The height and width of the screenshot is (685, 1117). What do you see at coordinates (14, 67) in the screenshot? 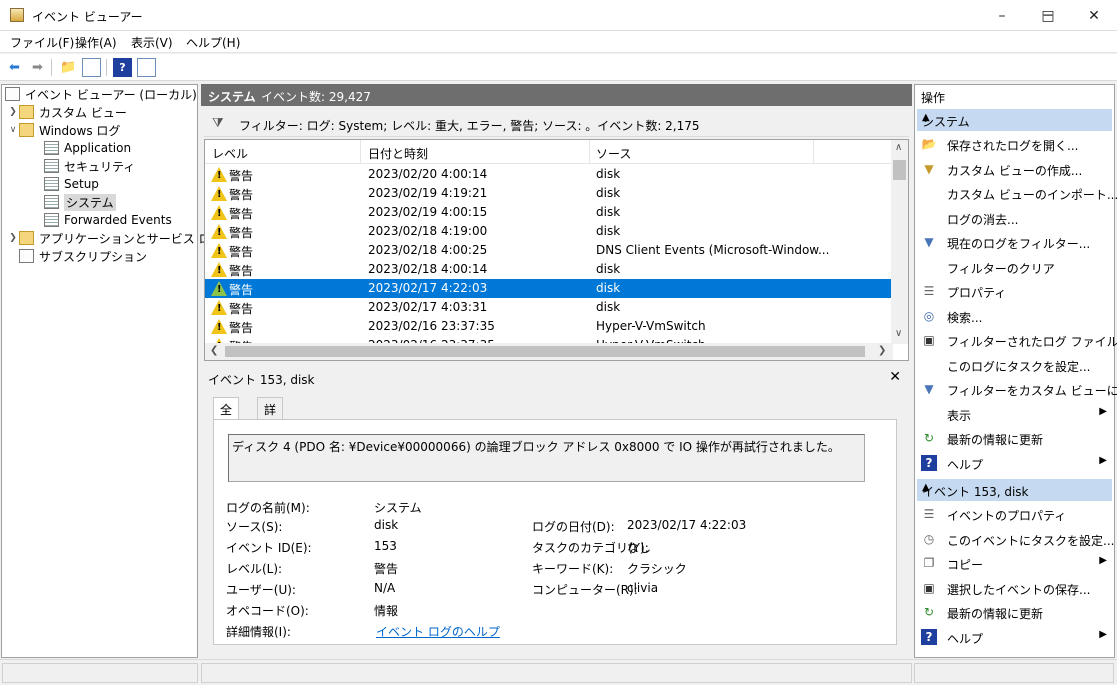
I see `back-icon: ⬅` at bounding box center [14, 67].